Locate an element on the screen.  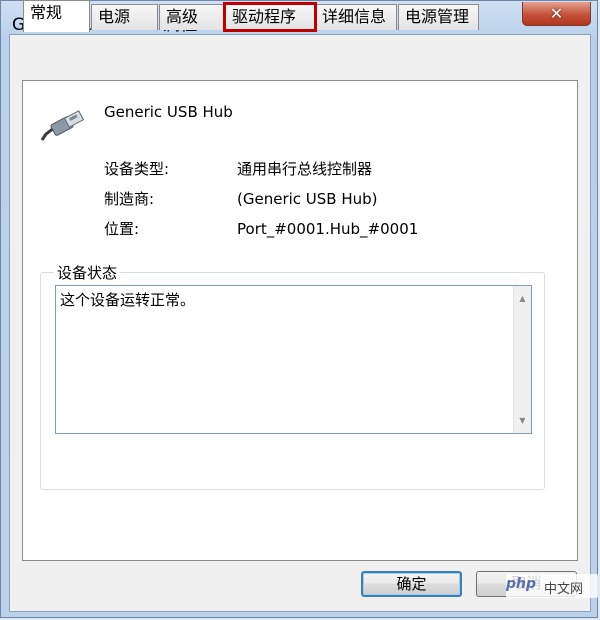
tab-details: 详细信息 is located at coordinates (356, 17).